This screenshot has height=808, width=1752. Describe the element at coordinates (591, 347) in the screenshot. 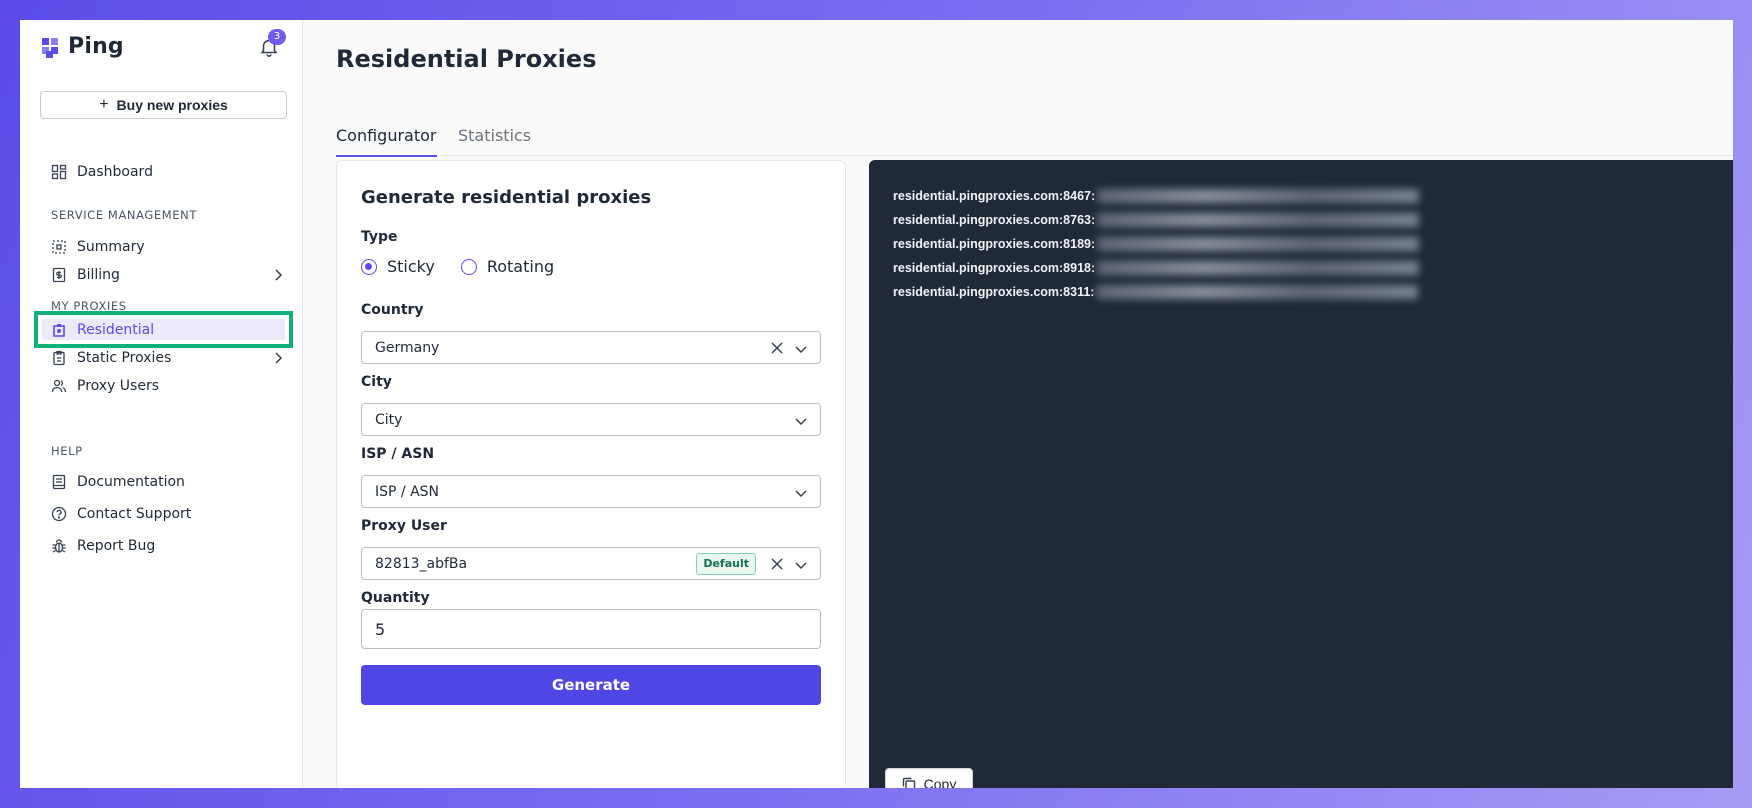

I see `country-select: Germany` at that location.